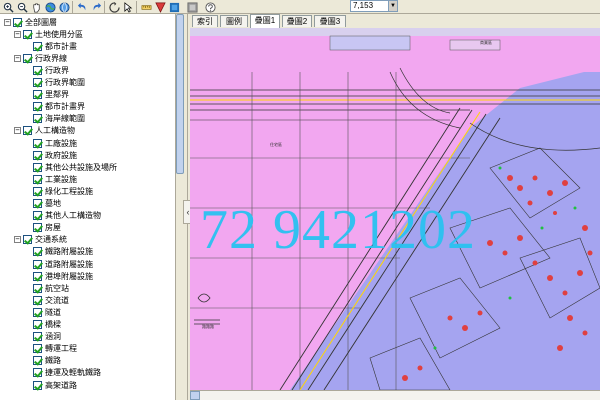 This screenshot has width=600, height=400. I want to click on layer-label: 高架道路, so click(61, 385).